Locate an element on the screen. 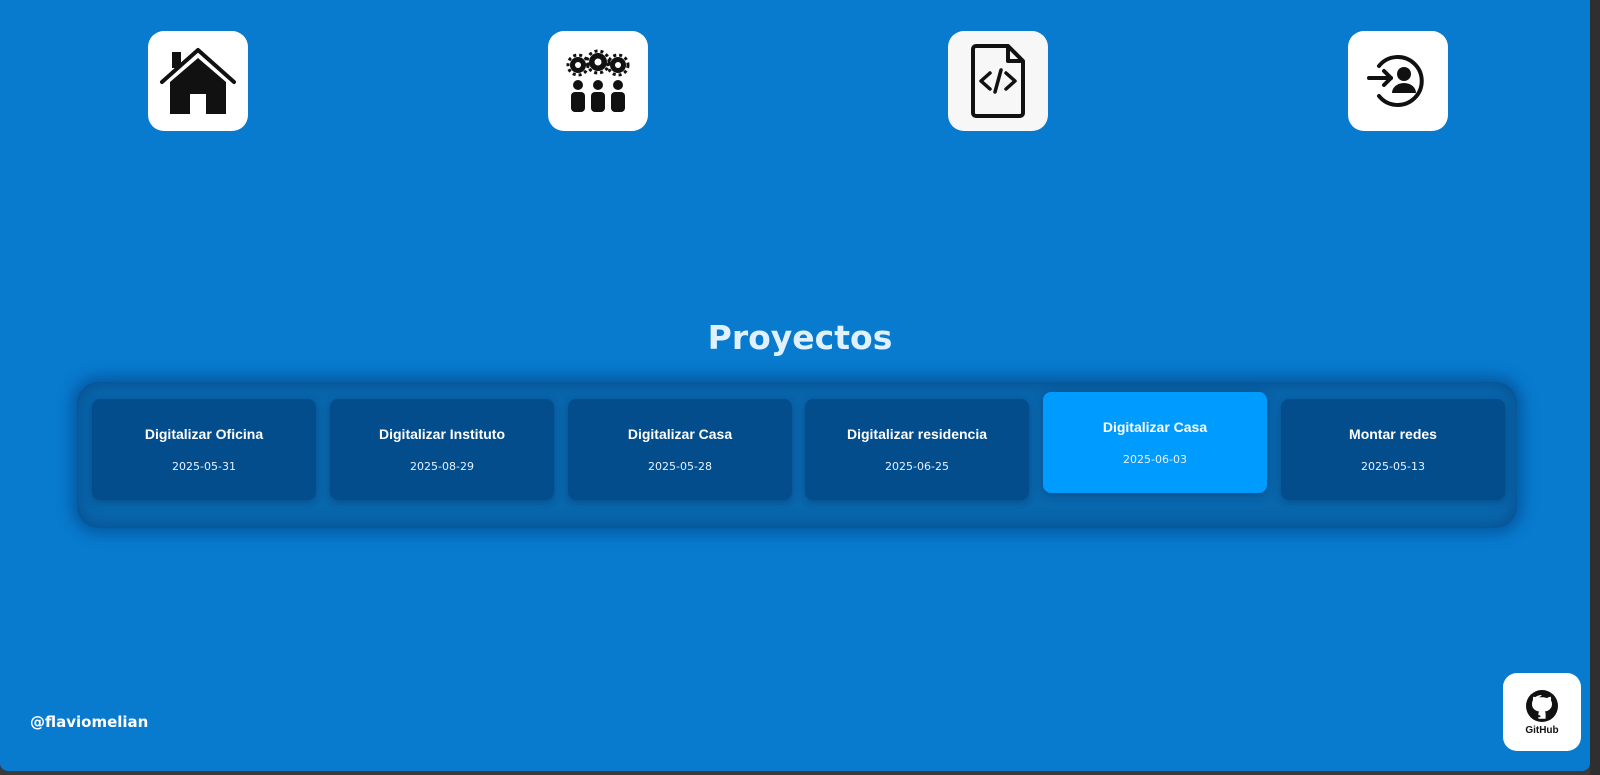 The width and height of the screenshot is (1600, 775). login-button is located at coordinates (1398, 81).